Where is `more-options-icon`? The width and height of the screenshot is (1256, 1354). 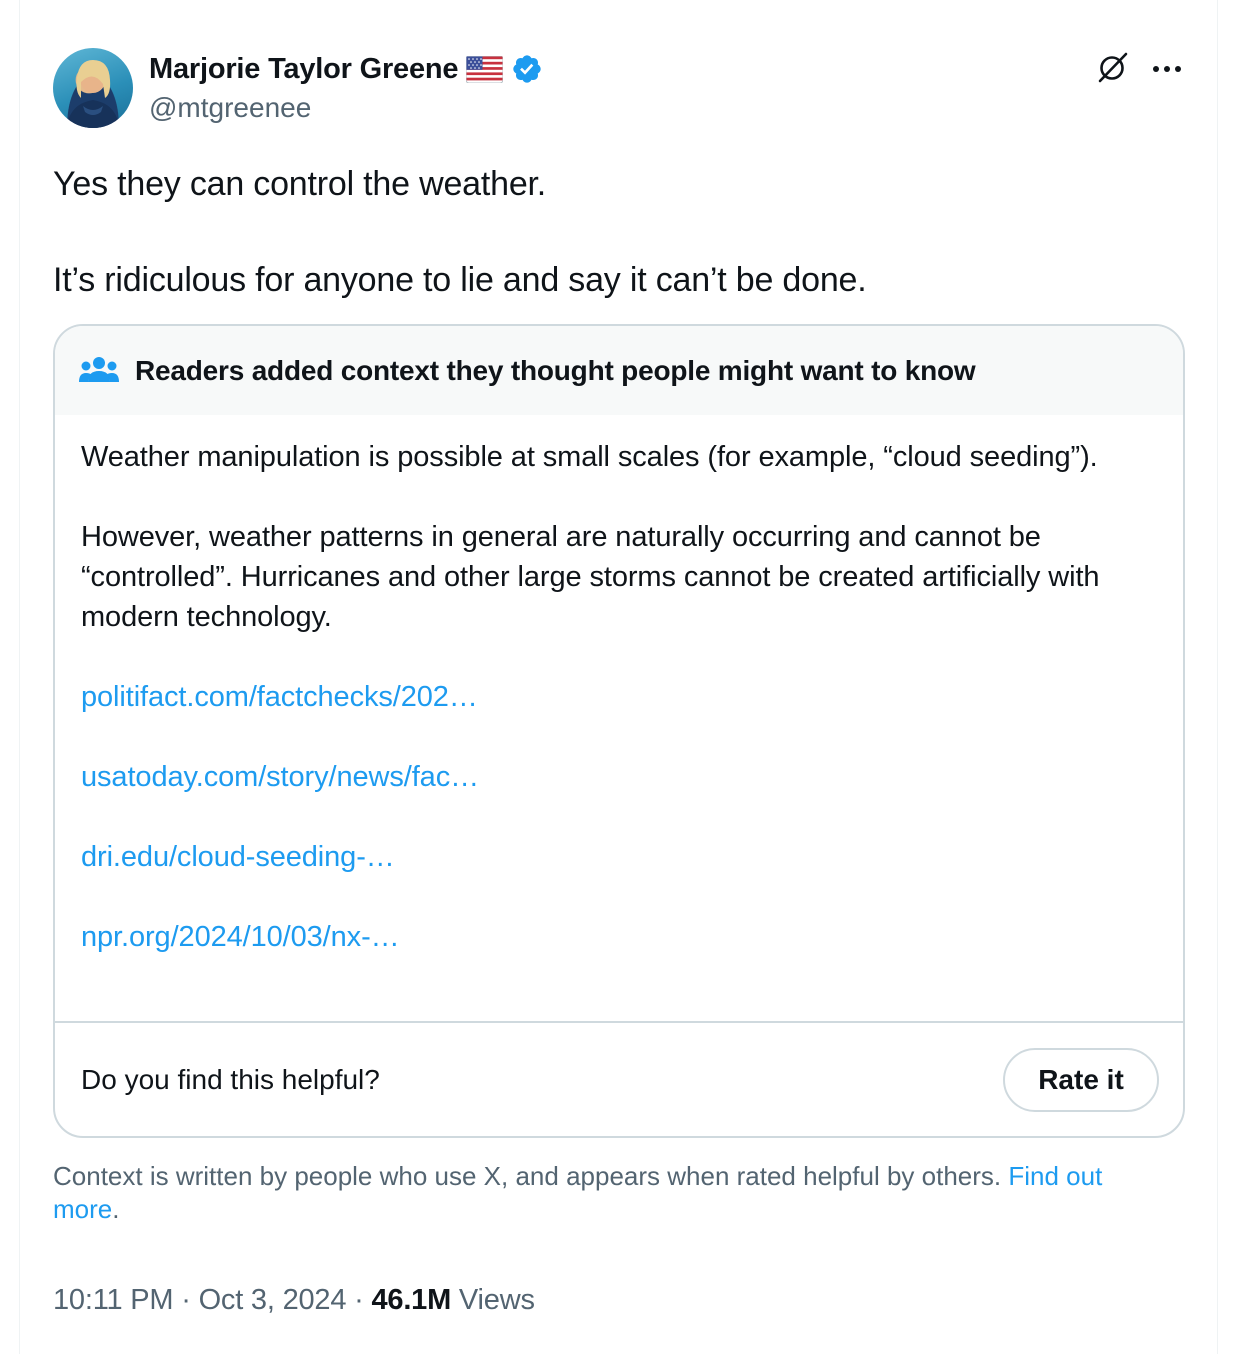 more-options-icon is located at coordinates (1167, 69).